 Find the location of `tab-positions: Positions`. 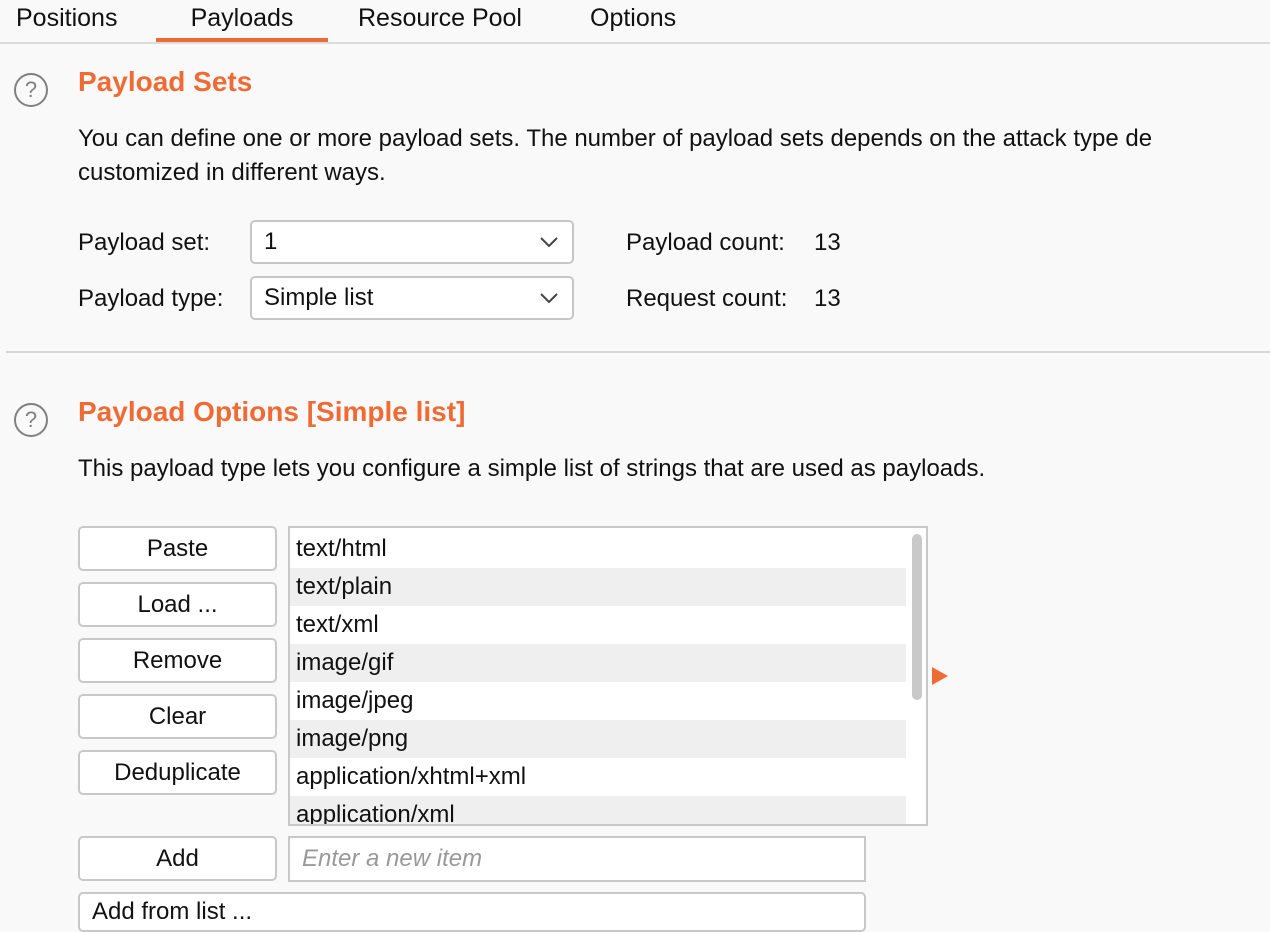

tab-positions: Positions is located at coordinates (66, 20).